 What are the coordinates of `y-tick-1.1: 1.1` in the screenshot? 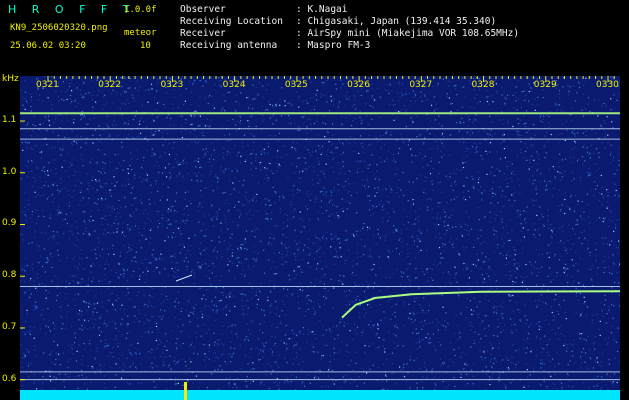 It's located at (9, 120).